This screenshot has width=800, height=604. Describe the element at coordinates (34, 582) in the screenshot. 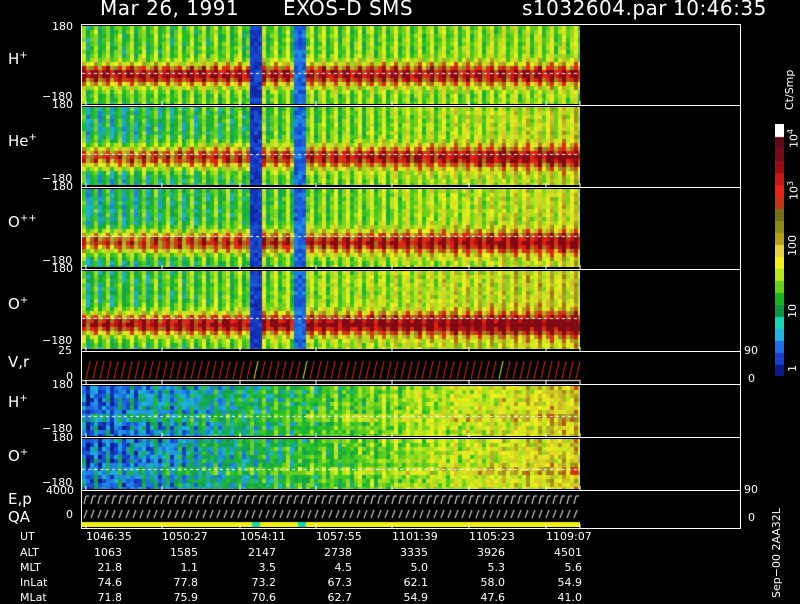

I see `footer-row-label: InLat` at that location.